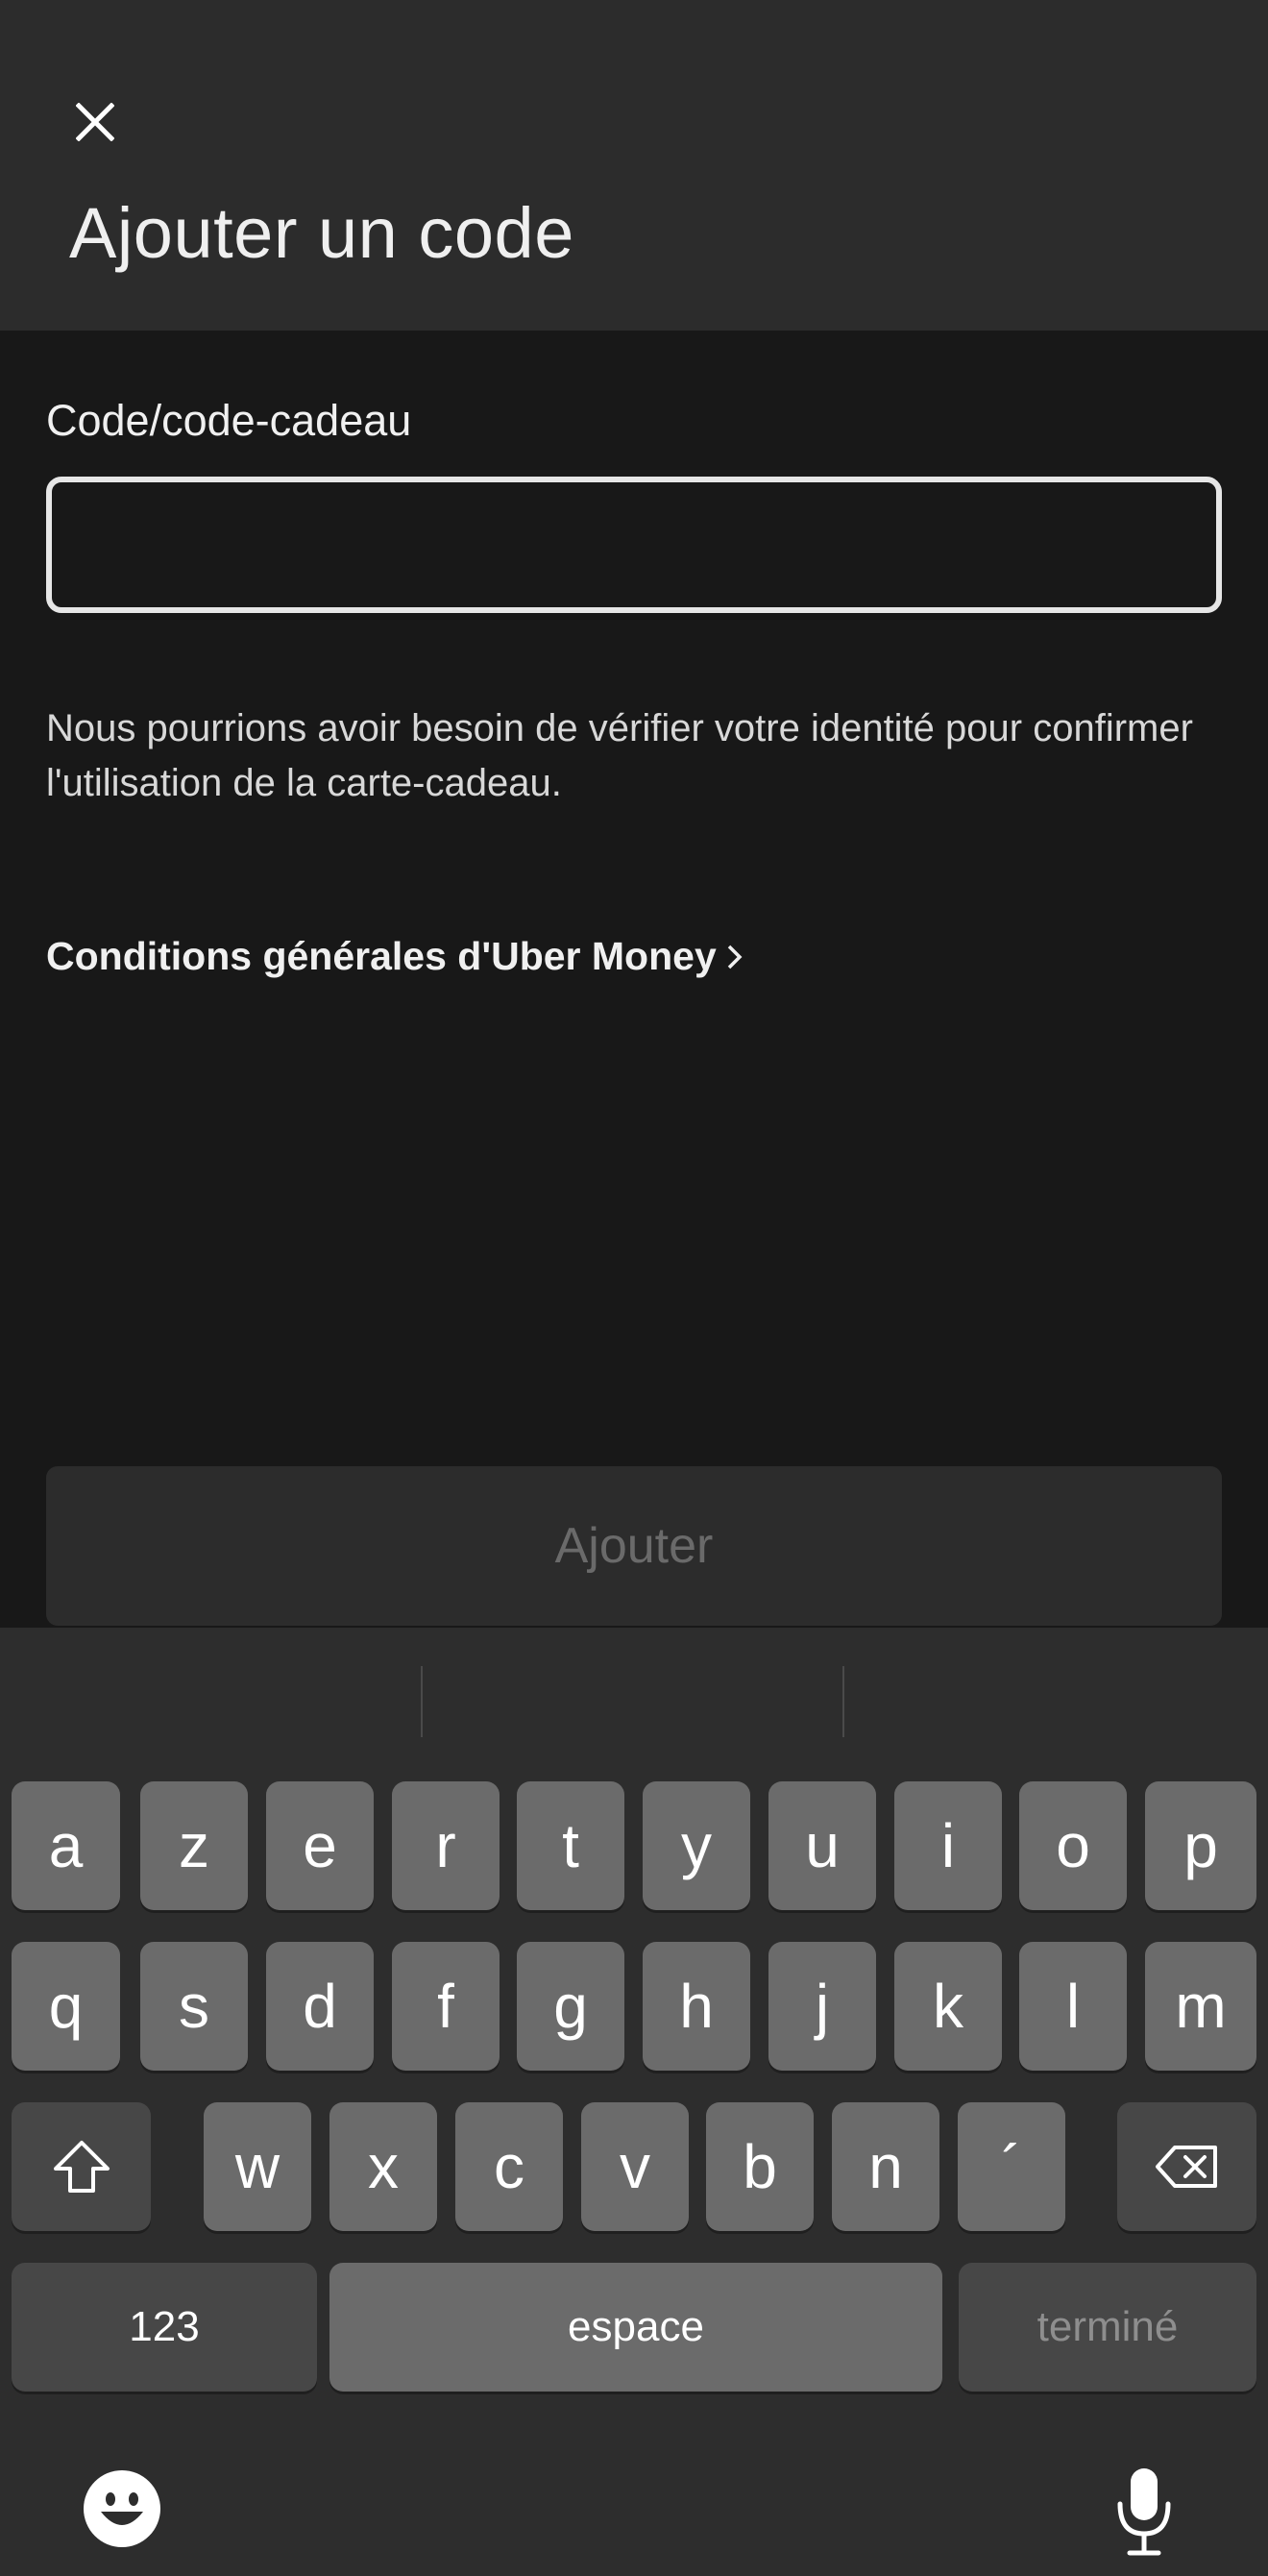 The image size is (1268, 2576). Describe the element at coordinates (509, 2166) in the screenshot. I see `key-c: c` at that location.